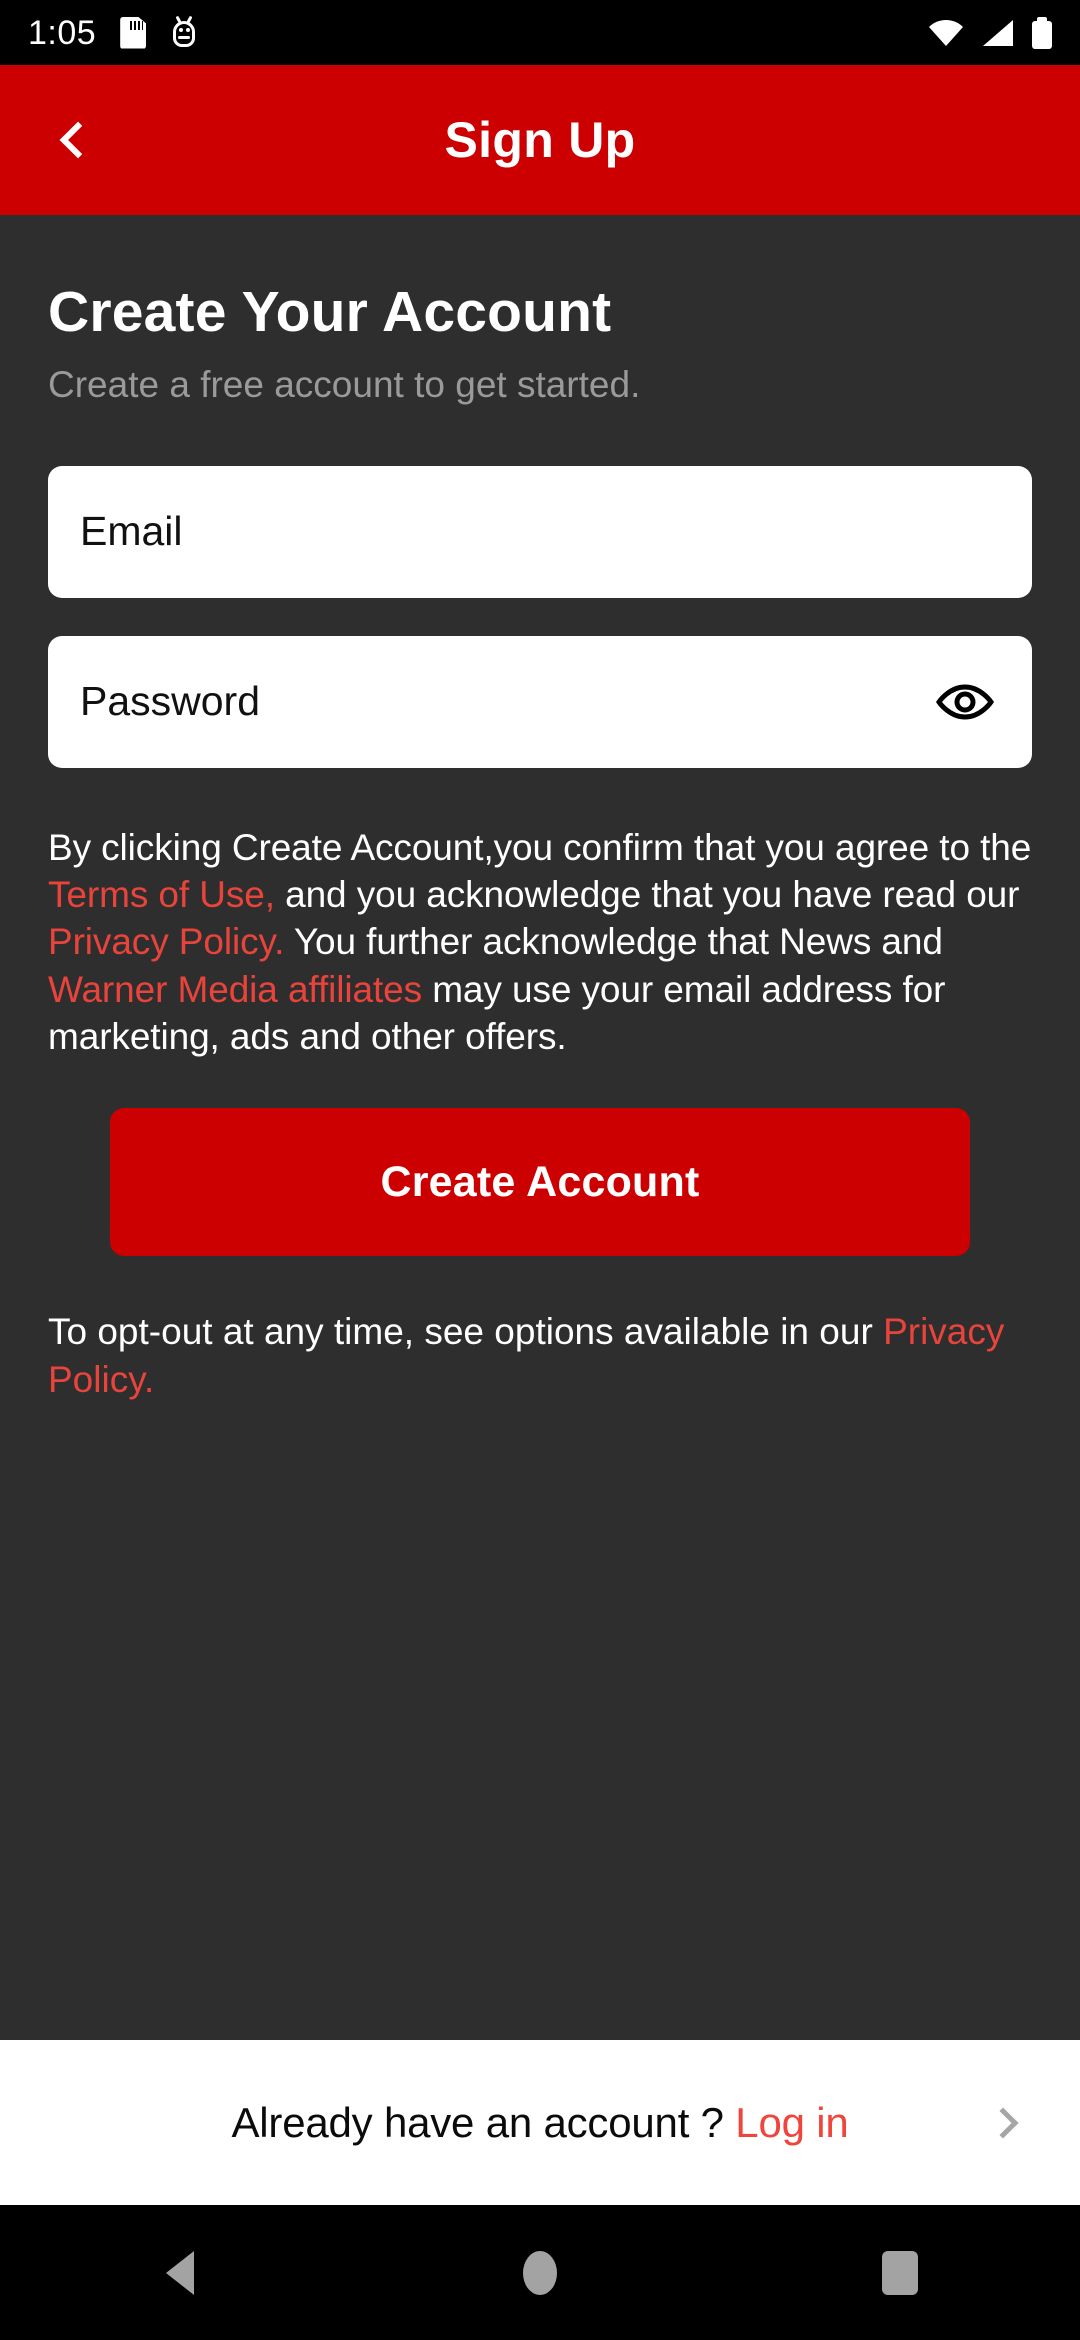 This screenshot has width=1080, height=2340. Describe the element at coordinates (161, 894) in the screenshot. I see `terms-of-use-link: Terms of Use,` at that location.